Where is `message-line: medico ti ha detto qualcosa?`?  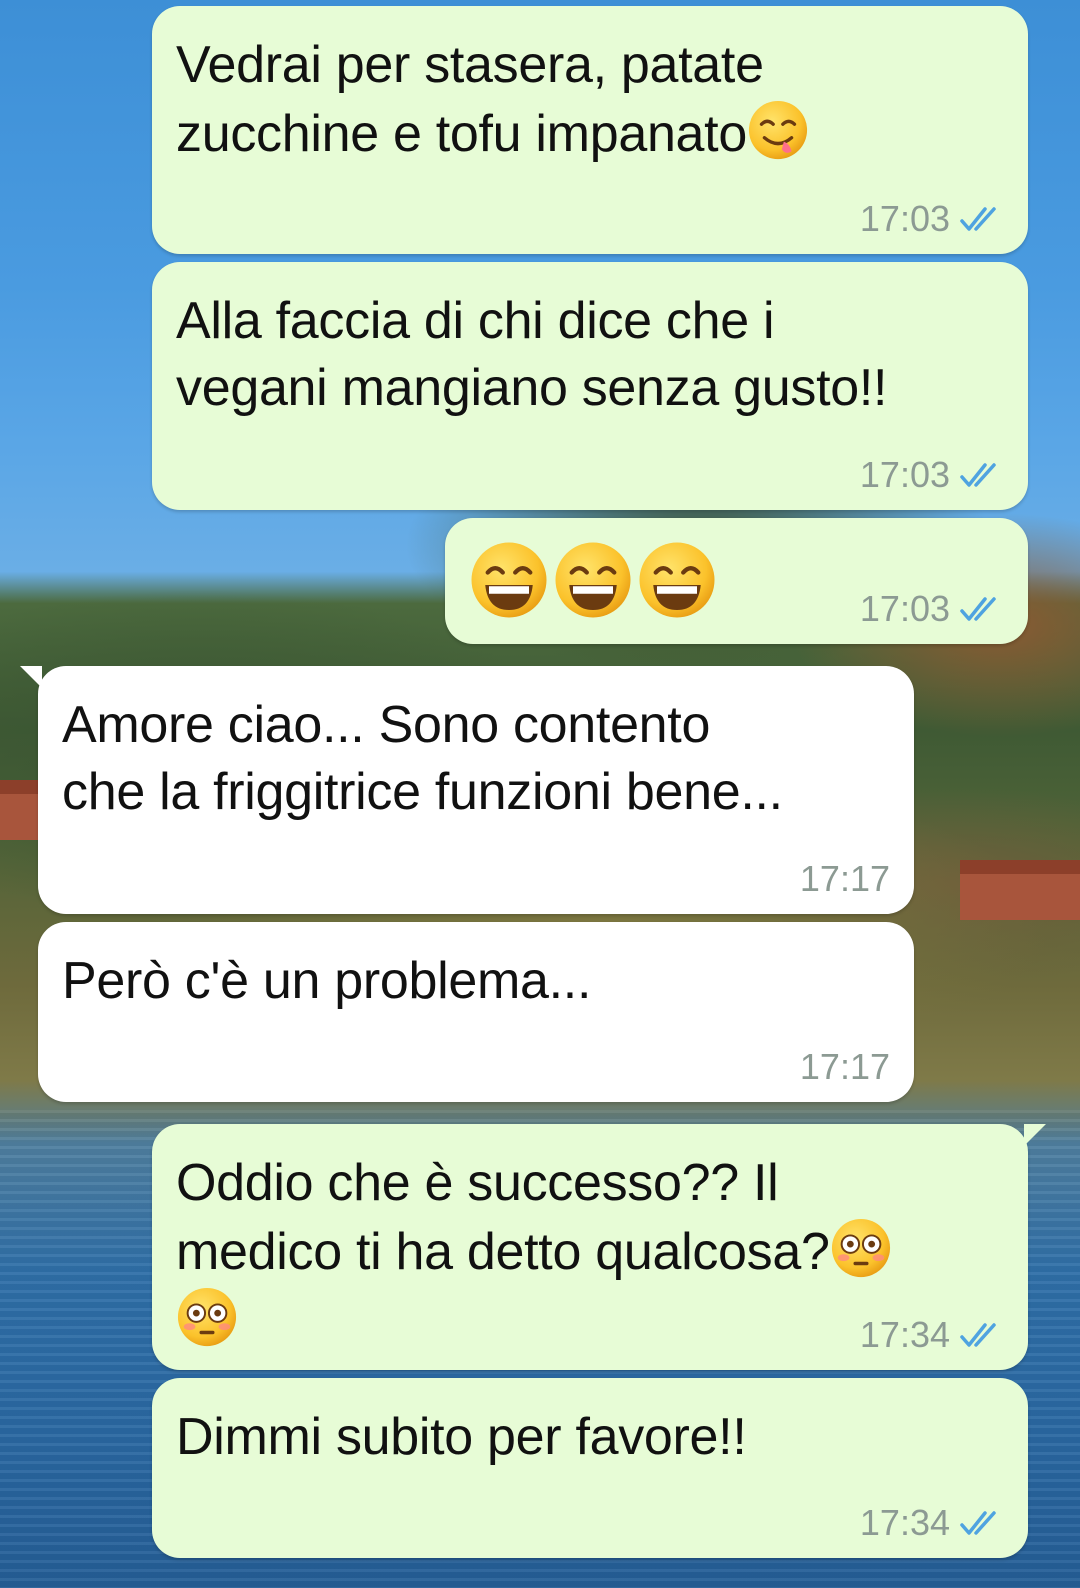 message-line: medico ti ha detto qualcosa? is located at coordinates (503, 1252).